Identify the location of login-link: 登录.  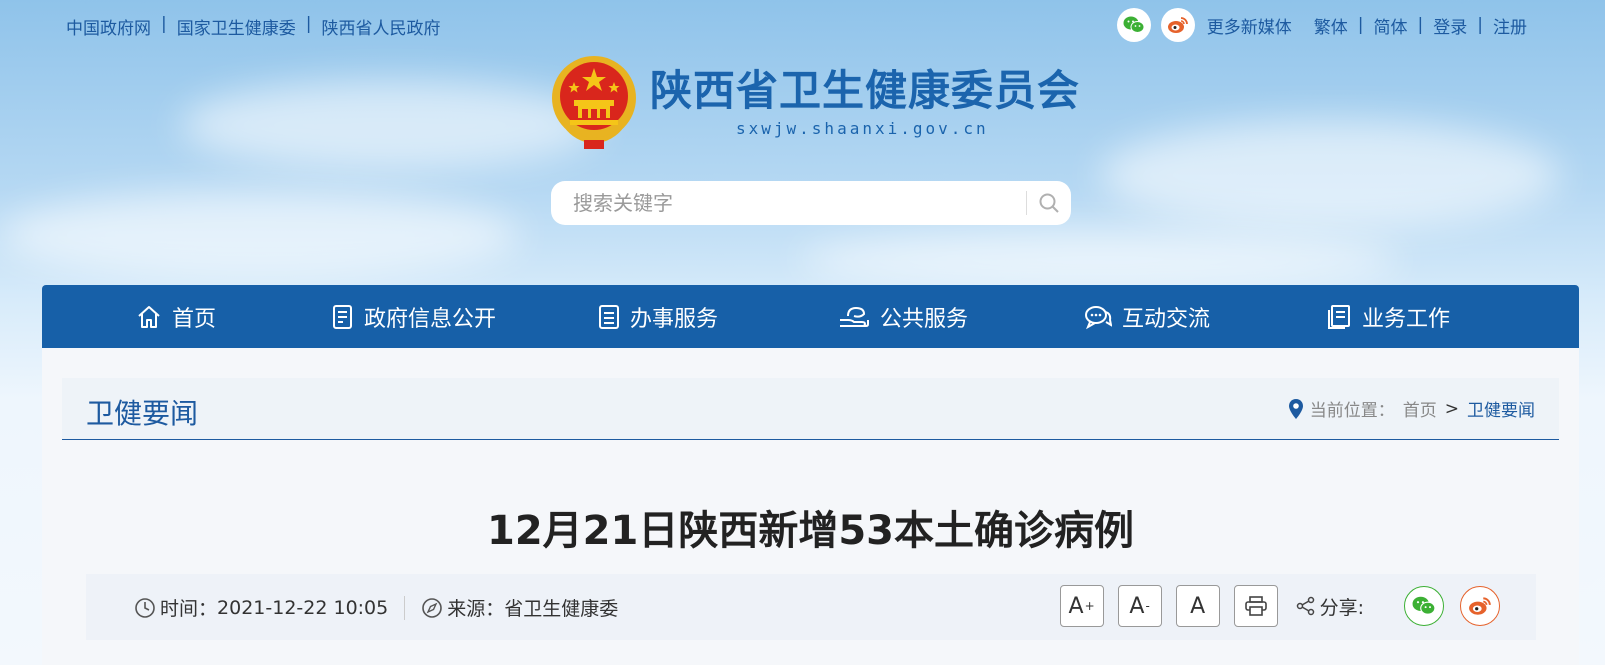
(1450, 25).